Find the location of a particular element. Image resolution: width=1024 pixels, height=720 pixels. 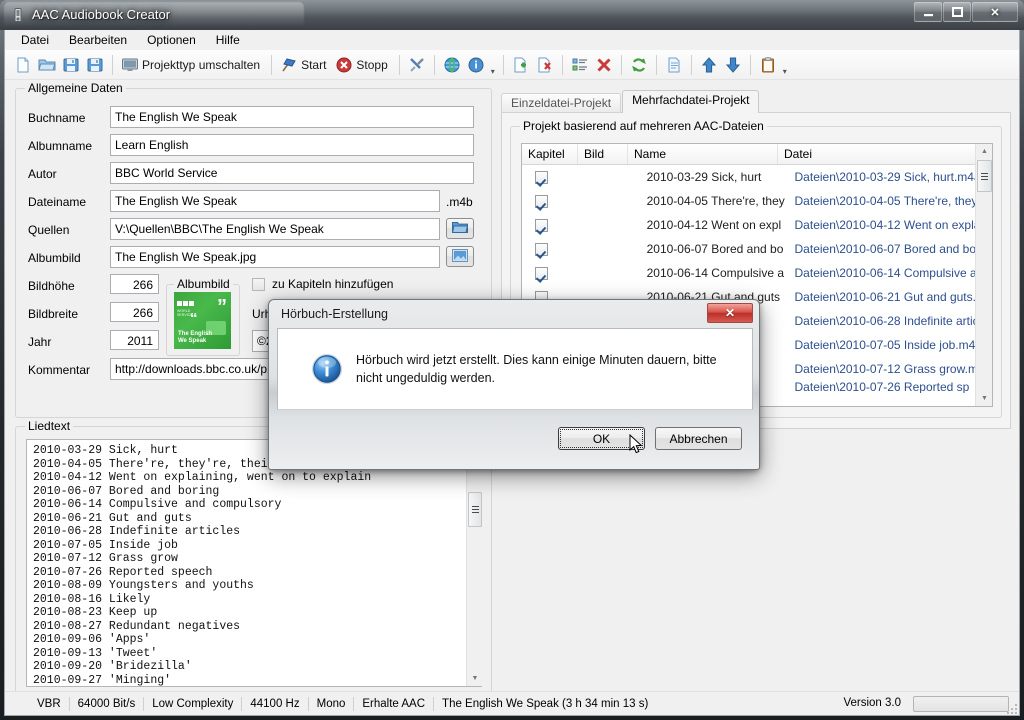

refresh-button is located at coordinates (639, 65).